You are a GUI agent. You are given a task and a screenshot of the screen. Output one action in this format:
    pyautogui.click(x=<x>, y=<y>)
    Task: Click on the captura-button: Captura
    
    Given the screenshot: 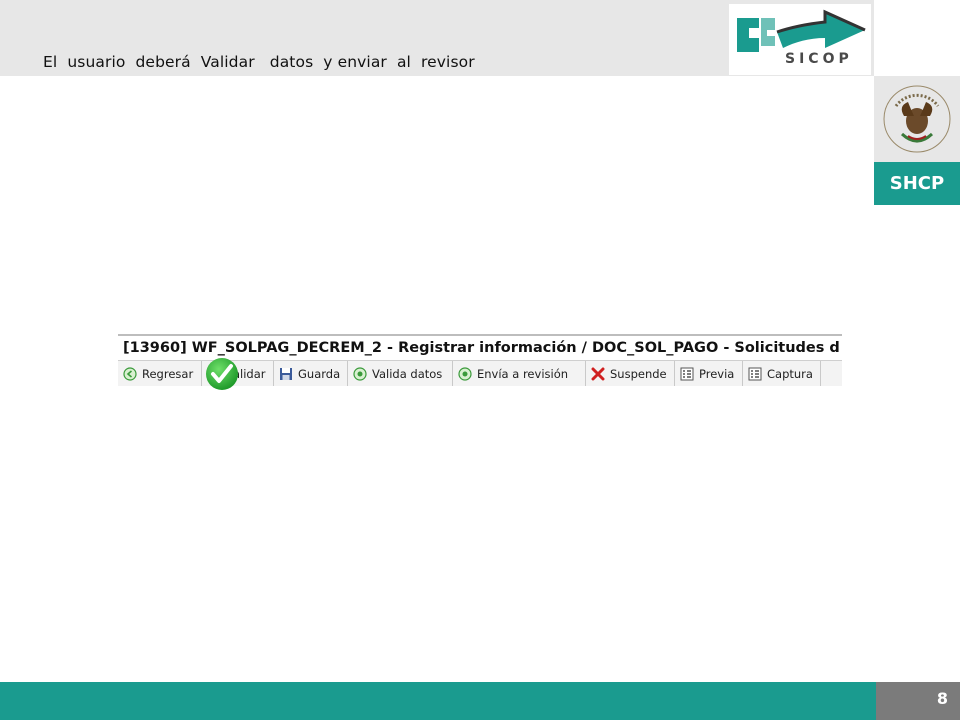 What is the action you would take?
    pyautogui.click(x=782, y=373)
    